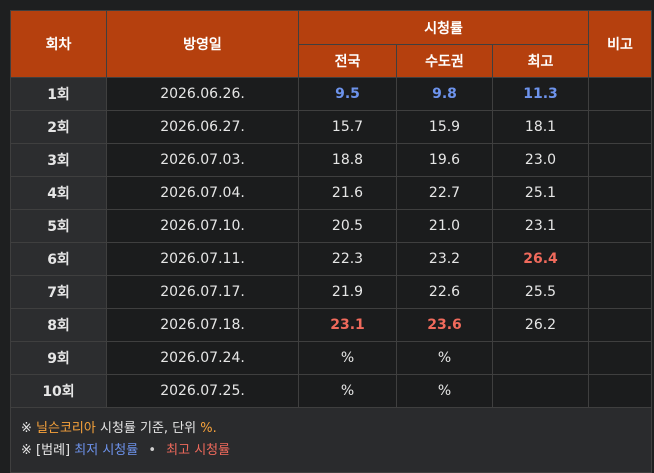  I want to click on capital-cell: 15.9, so click(444, 127).